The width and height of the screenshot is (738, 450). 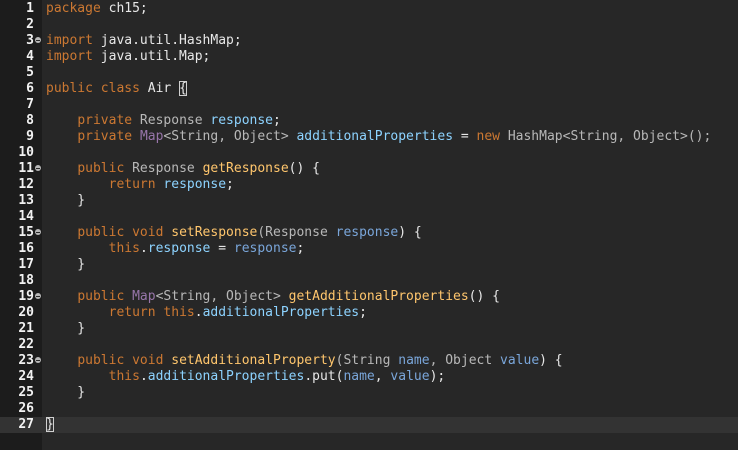 I want to click on line-number: 23, so click(x=26, y=360).